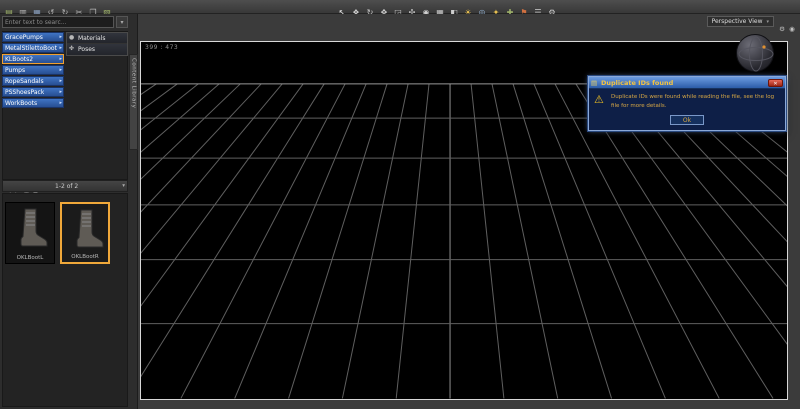  Describe the element at coordinates (15, 70) in the screenshot. I see `content-item-label: Pumps` at that location.